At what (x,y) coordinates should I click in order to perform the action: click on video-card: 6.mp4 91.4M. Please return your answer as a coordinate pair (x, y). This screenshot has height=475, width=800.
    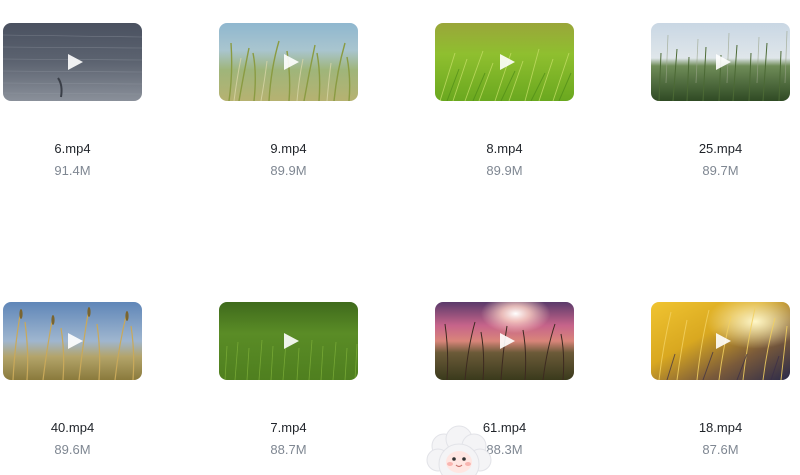
    Looking at the image, I should click on (72, 101).